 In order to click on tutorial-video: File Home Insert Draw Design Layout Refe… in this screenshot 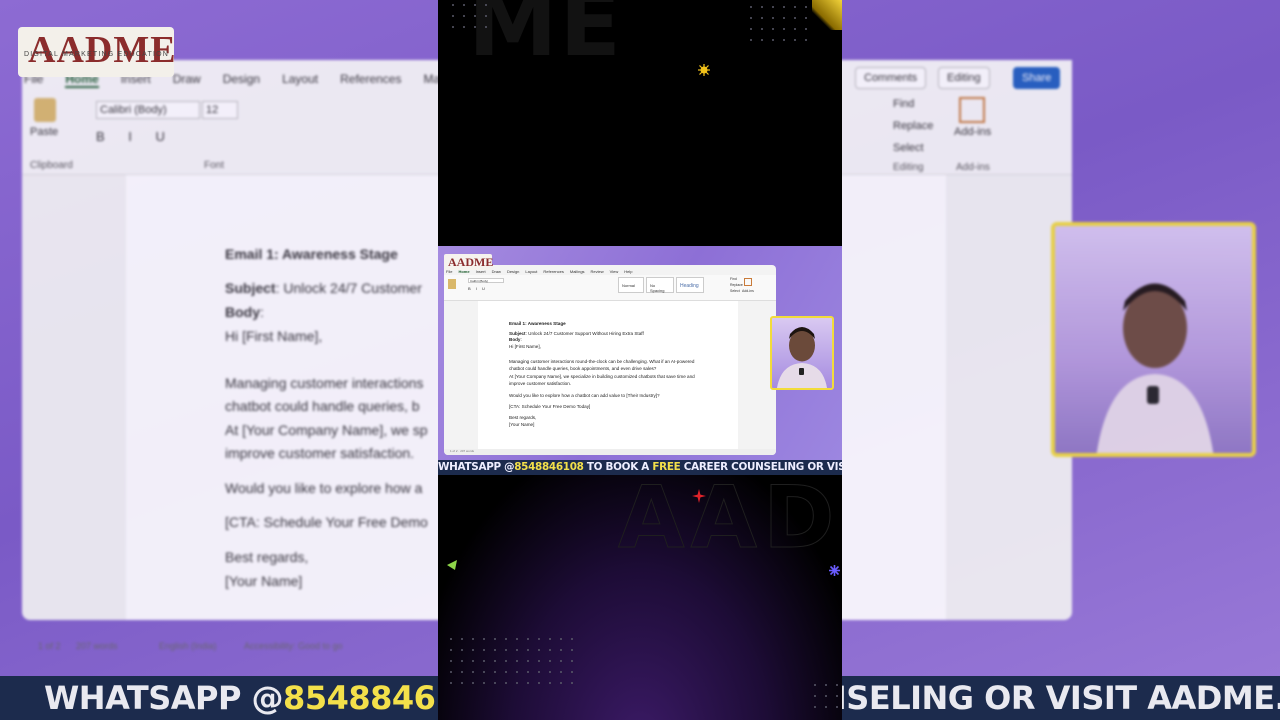, I will do `click(640, 353)`.